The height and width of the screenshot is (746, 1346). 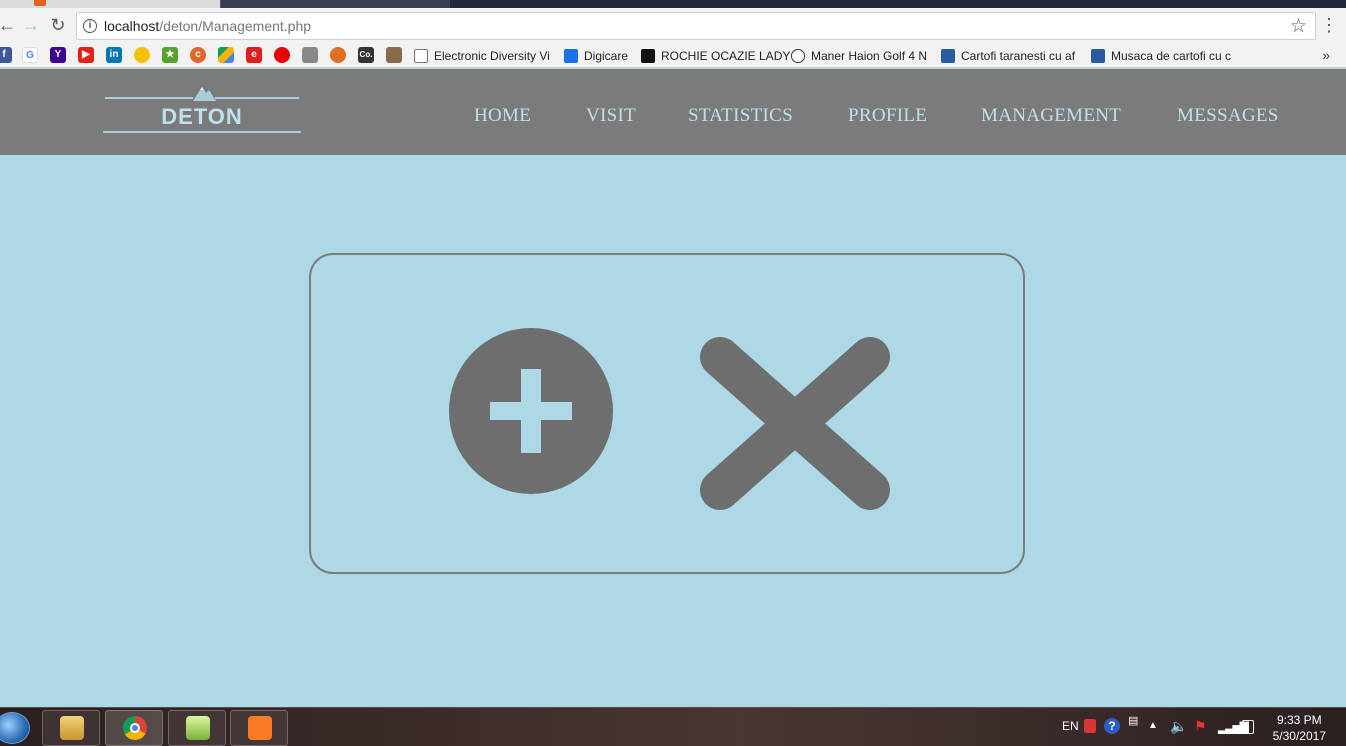 I want to click on olx-icon, so click(x=798, y=56).